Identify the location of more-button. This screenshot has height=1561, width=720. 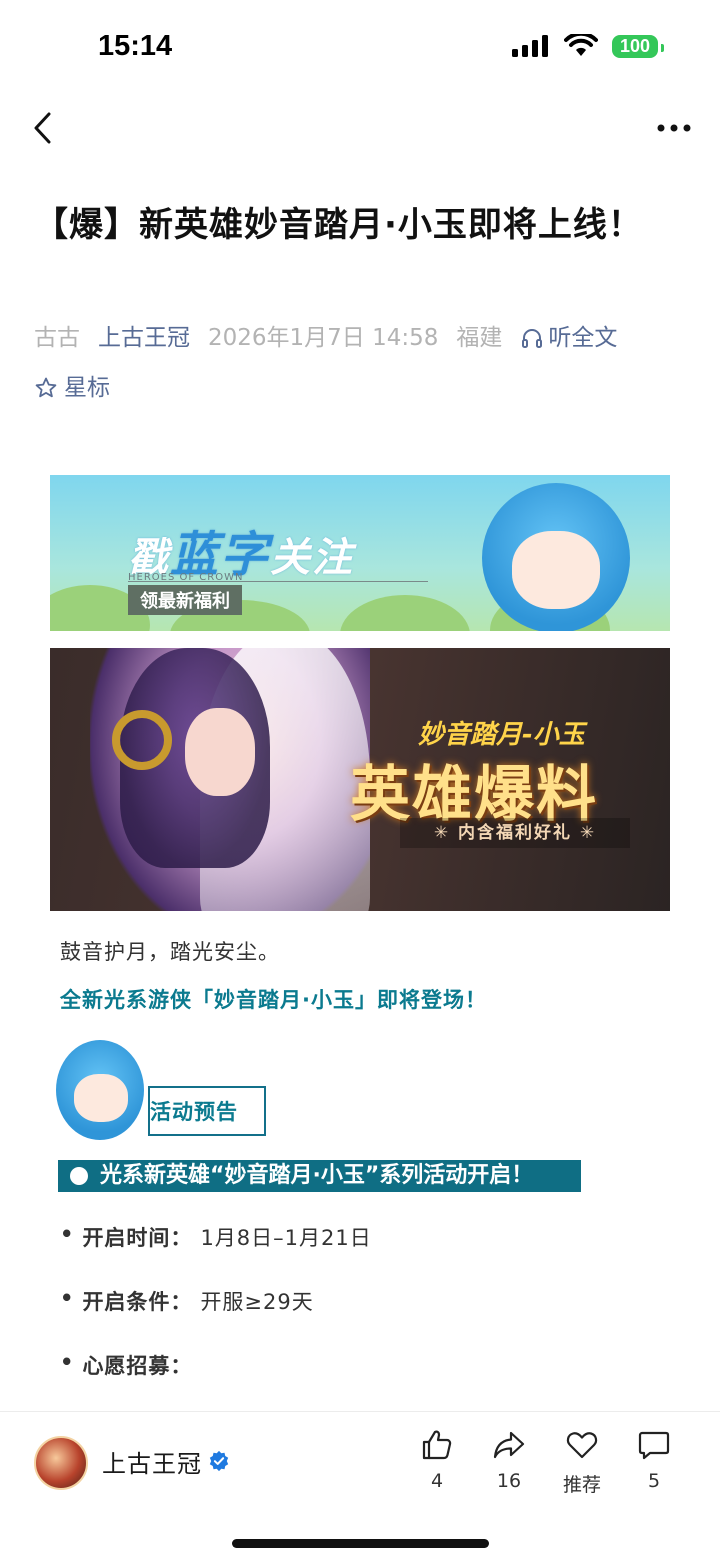
(674, 128).